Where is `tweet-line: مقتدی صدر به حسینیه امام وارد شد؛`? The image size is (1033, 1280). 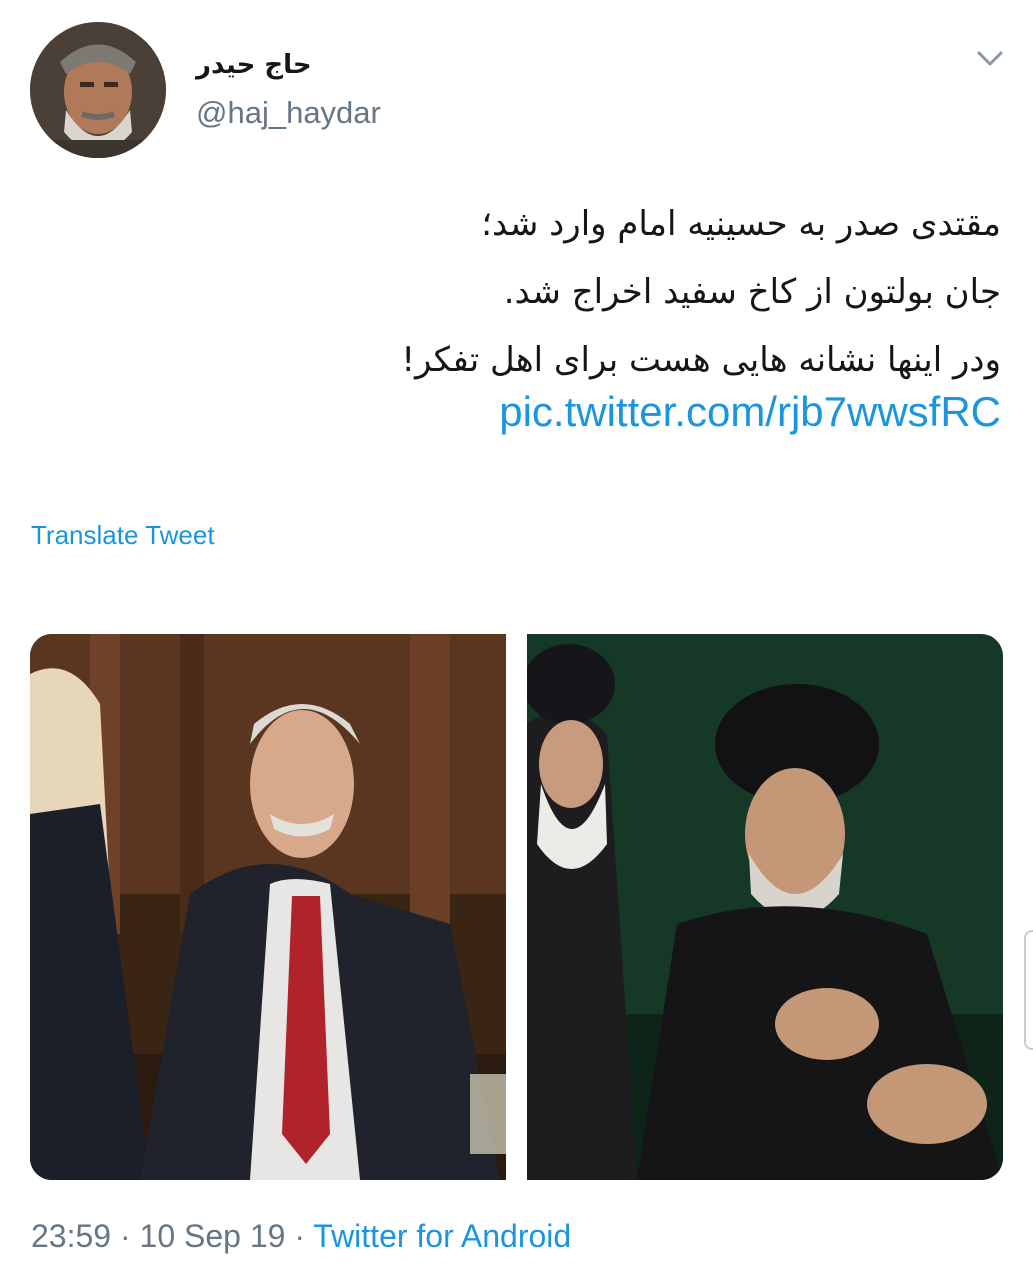 tweet-line: مقتدی صدر به حسینیه امام وارد شد؛ is located at coordinates (741, 224).